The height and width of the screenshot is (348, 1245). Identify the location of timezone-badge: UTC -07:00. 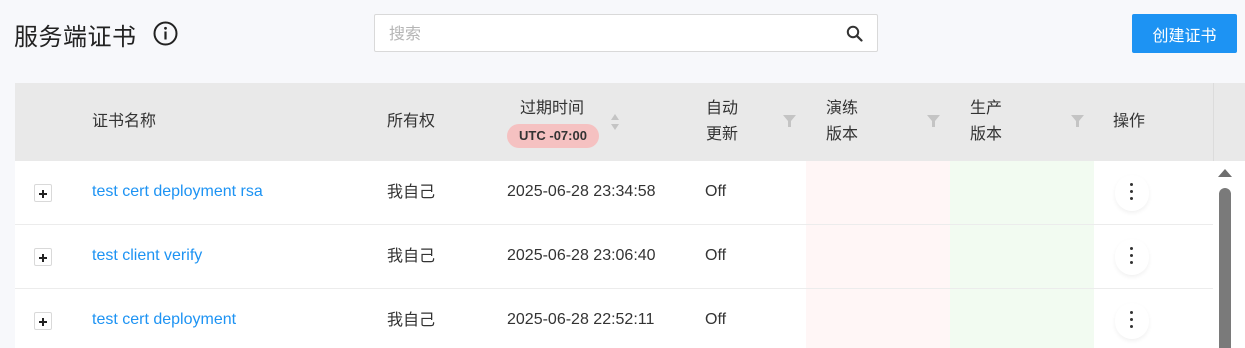
(553, 136).